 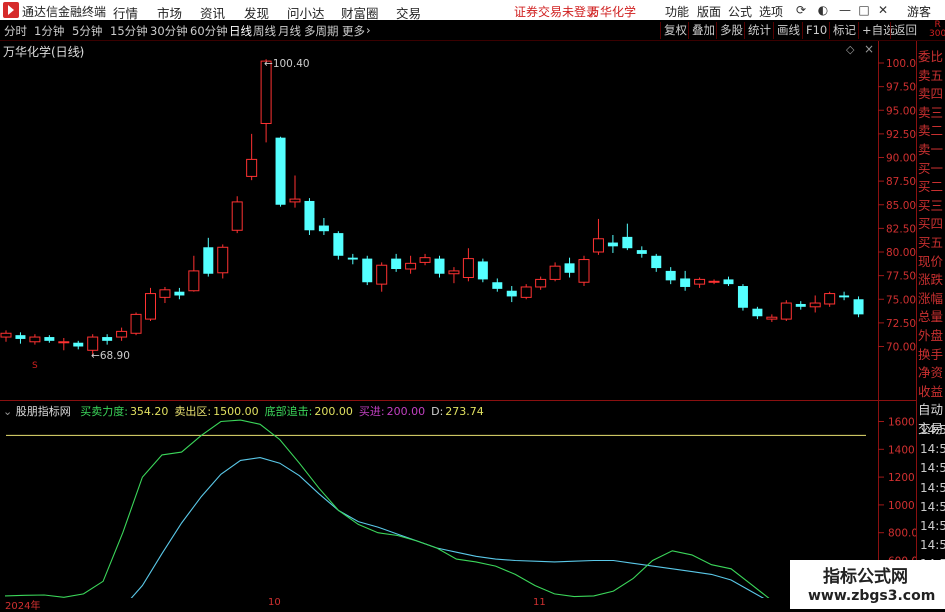 What do you see at coordinates (360, 12) in the screenshot?
I see `menu-caifuquan: 财富圈` at bounding box center [360, 12].